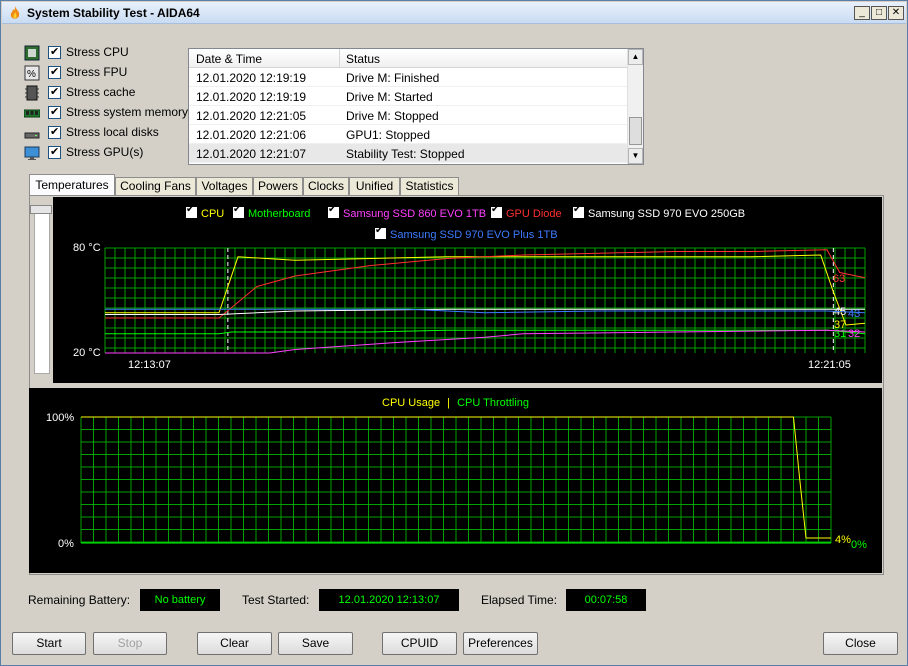  Describe the element at coordinates (15, 12) in the screenshot. I see `aida64-flame-icon` at that location.